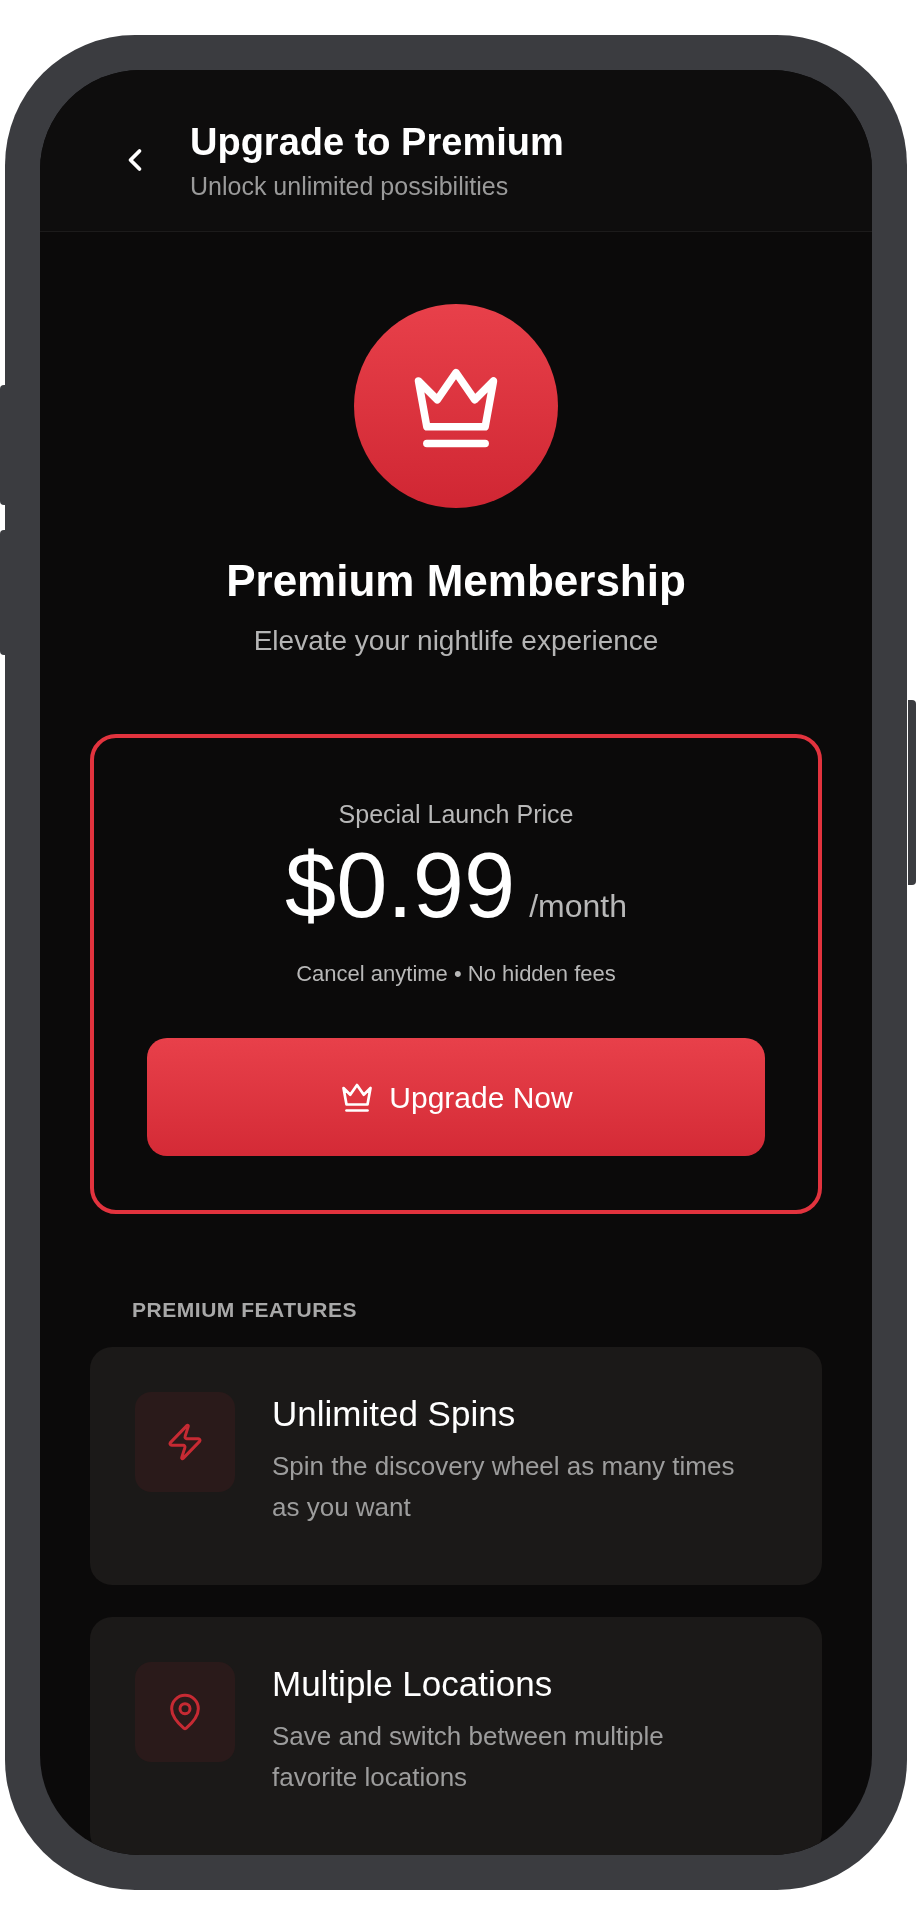 This screenshot has width=916, height=1925. What do you see at coordinates (350, 186) in the screenshot?
I see `page-subtitle: Unlock unlimited possibilities` at bounding box center [350, 186].